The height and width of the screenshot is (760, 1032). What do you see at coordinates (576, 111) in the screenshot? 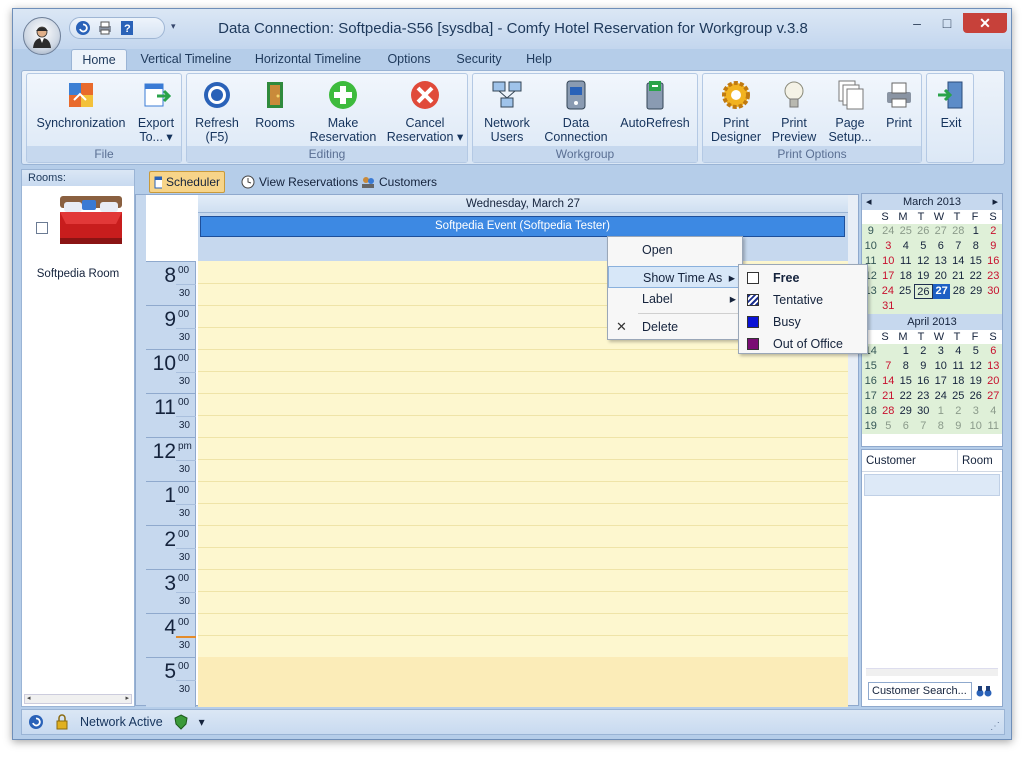
I see `data-connection-button: Data Connection` at bounding box center [576, 111].